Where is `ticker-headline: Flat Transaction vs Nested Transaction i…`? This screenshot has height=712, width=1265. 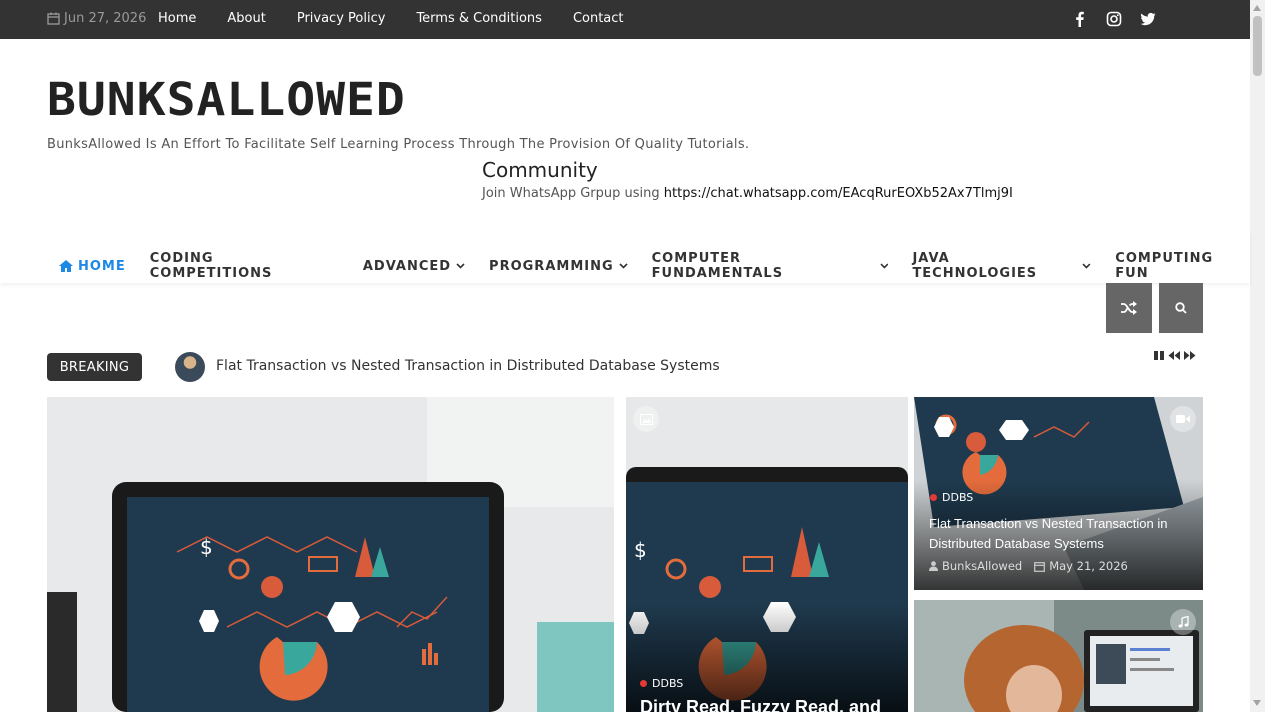 ticker-headline: Flat Transaction vs Nested Transaction i… is located at coordinates (468, 366).